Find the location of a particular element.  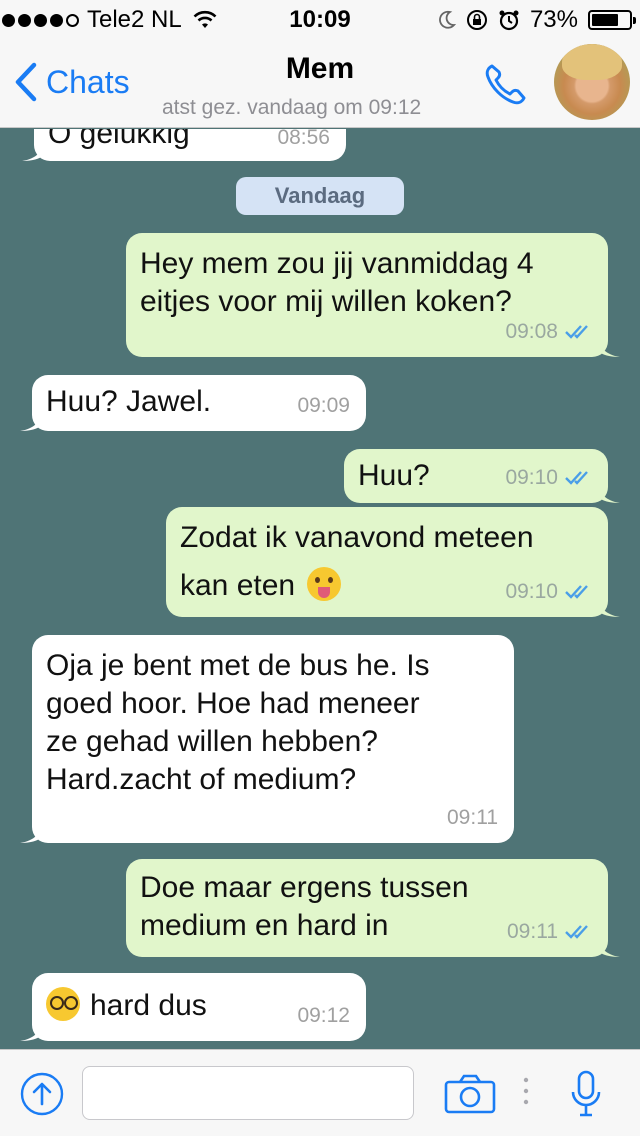

message-text-line: Hard.zacht of medium? is located at coordinates (201, 779).